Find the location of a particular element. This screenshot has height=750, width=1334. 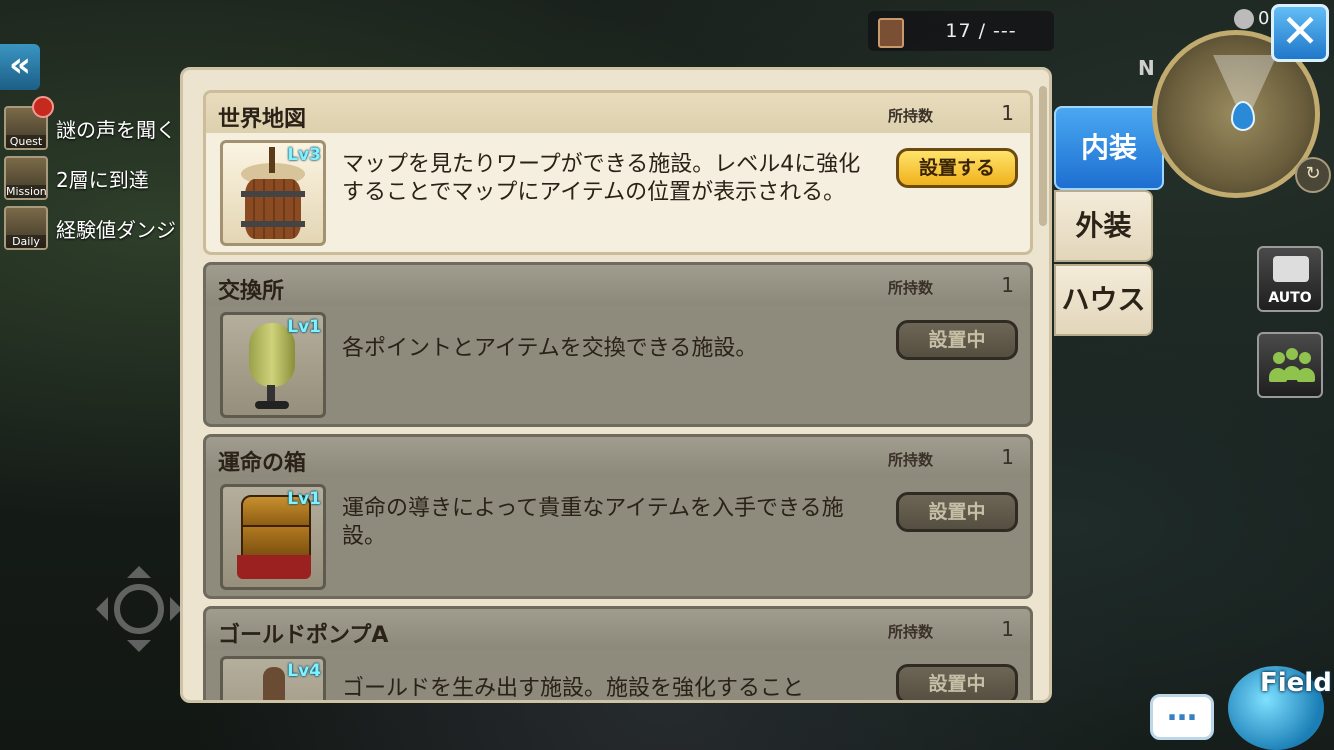

player-marker-icon is located at coordinates (1243, 116).